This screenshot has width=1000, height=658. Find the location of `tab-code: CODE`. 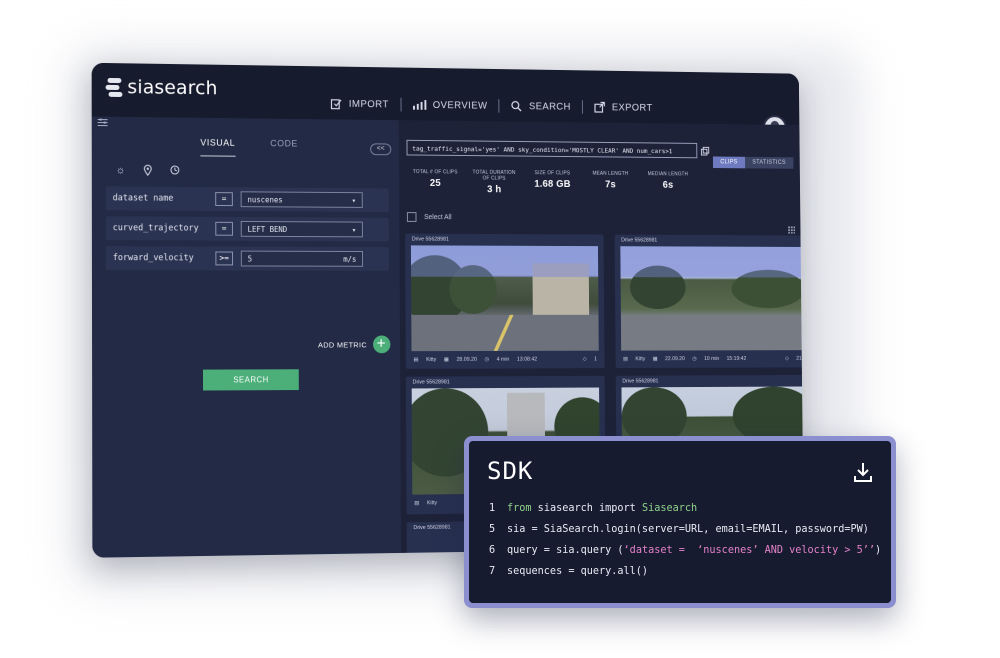

tab-code: CODE is located at coordinates (284, 147).